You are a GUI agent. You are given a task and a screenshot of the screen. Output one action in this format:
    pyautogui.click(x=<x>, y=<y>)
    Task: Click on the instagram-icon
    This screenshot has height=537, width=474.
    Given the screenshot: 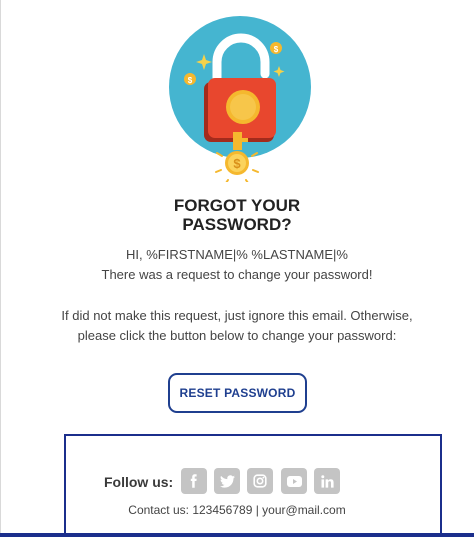 What is the action you would take?
    pyautogui.click(x=260, y=481)
    